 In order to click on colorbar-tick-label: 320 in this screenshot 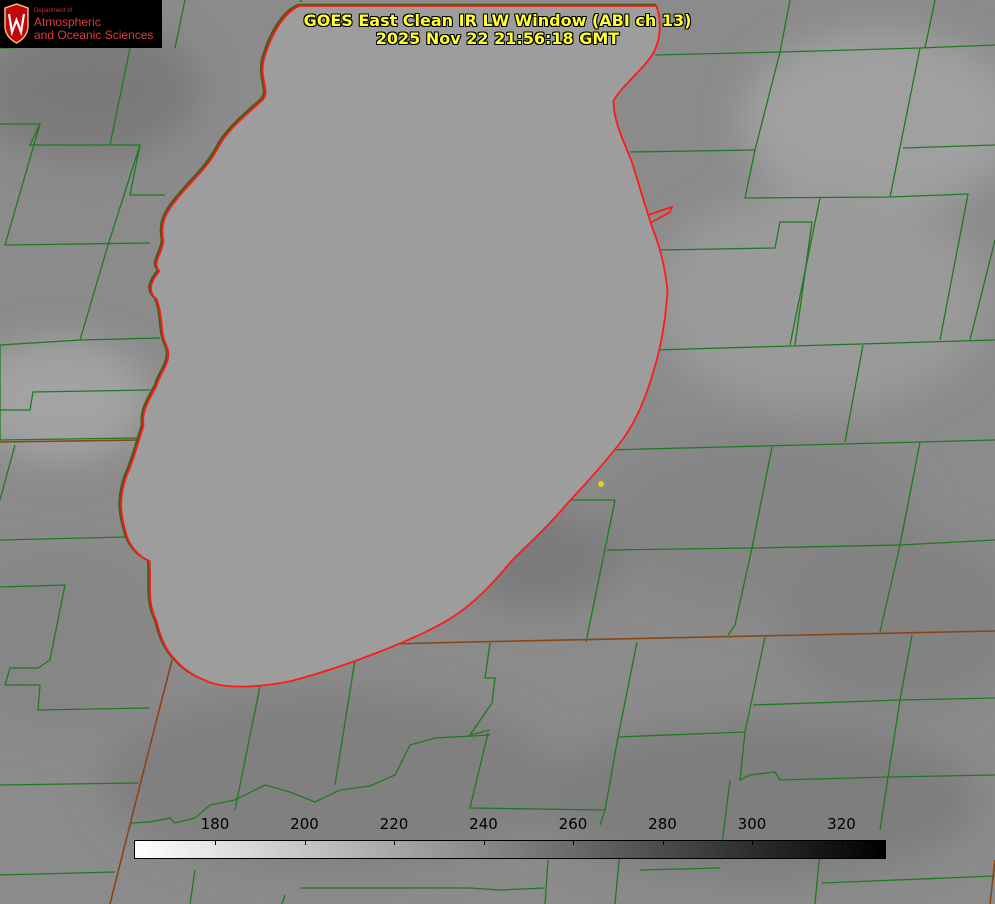, I will do `click(841, 824)`.